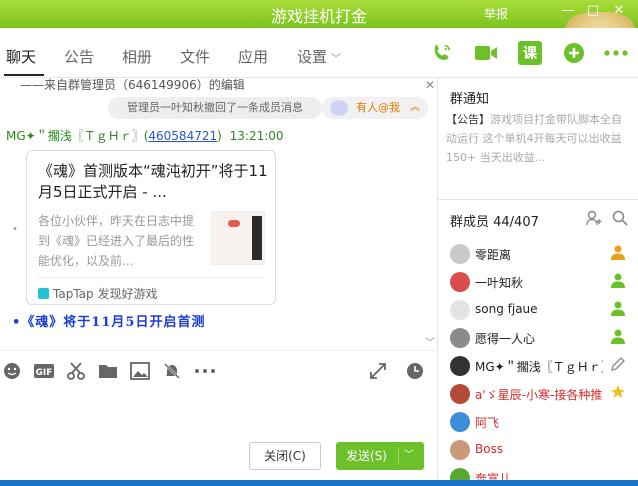 This screenshot has width=638, height=486. I want to click on close-button: 关闭(C), so click(285, 456).